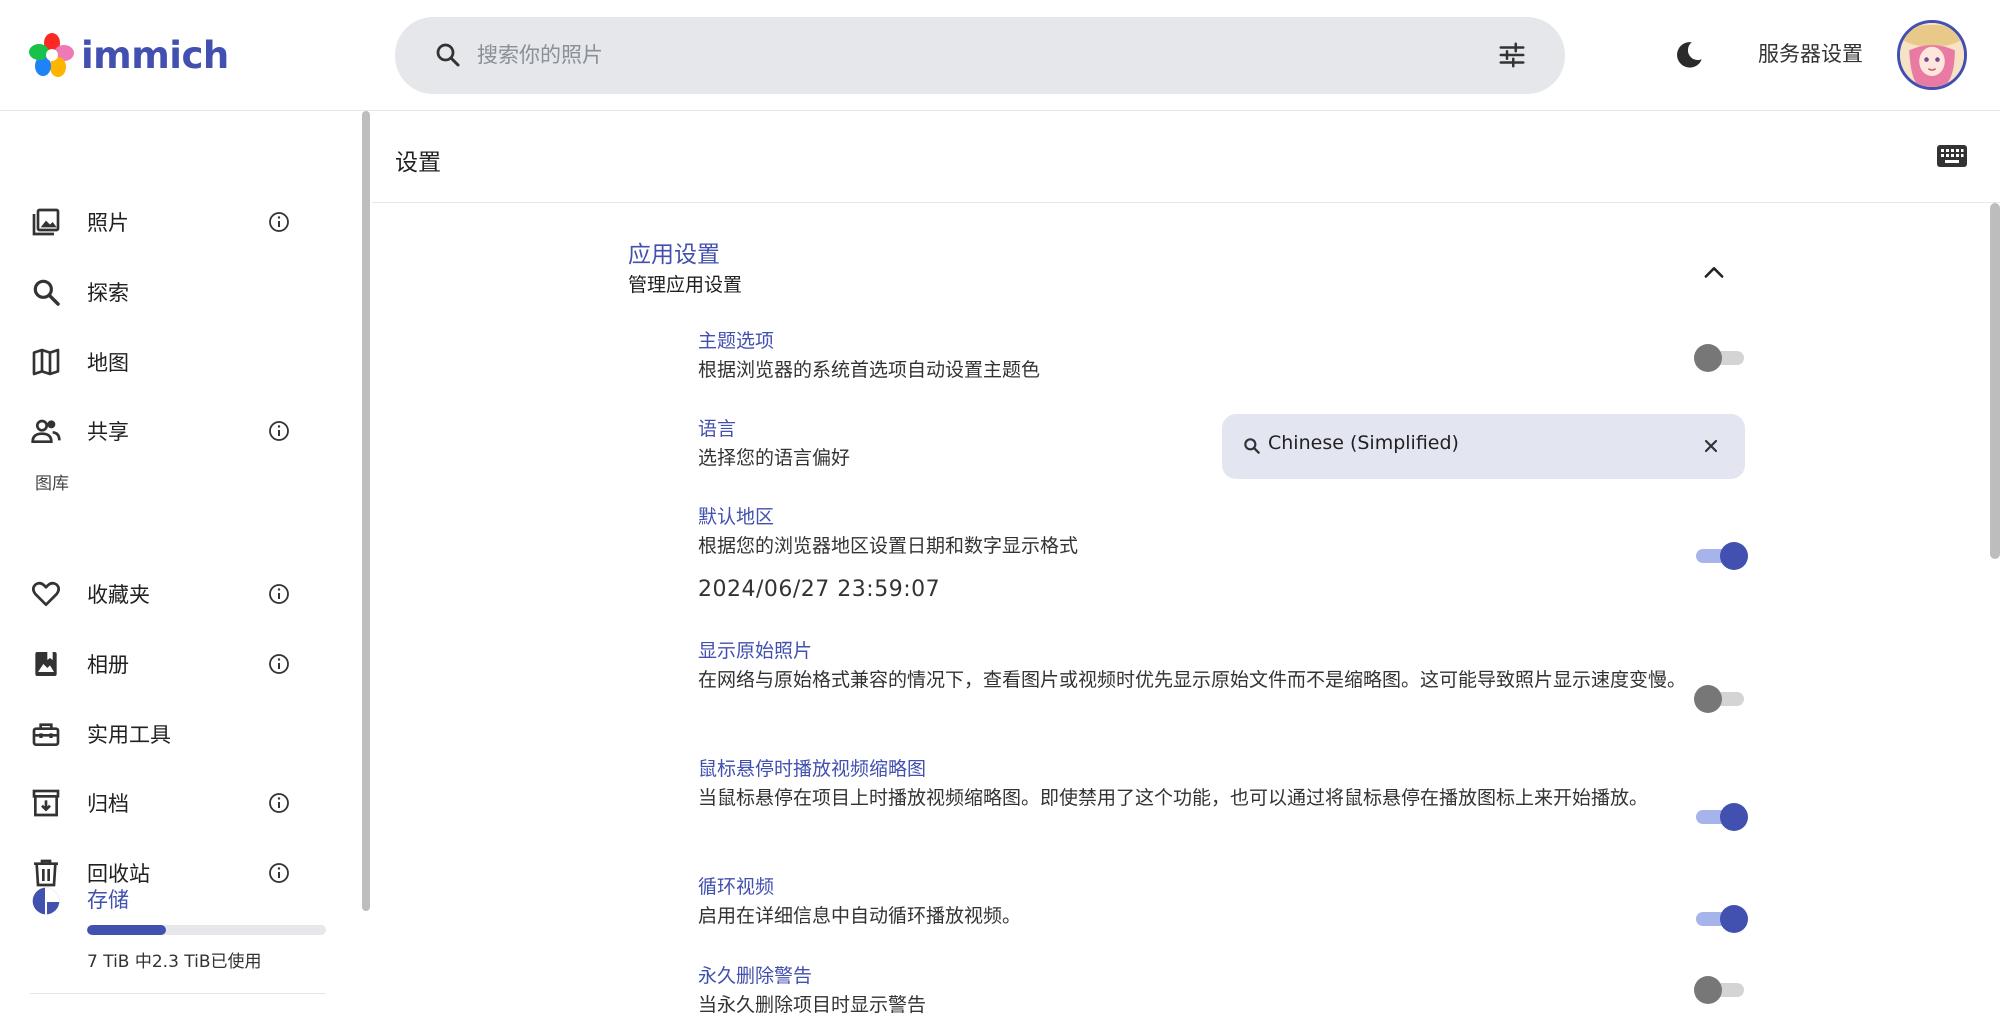  What do you see at coordinates (1198, 355) in the screenshot?
I see `setting-theme: 主题选项 根据浏览器的系统首选项自动设置主题色` at bounding box center [1198, 355].